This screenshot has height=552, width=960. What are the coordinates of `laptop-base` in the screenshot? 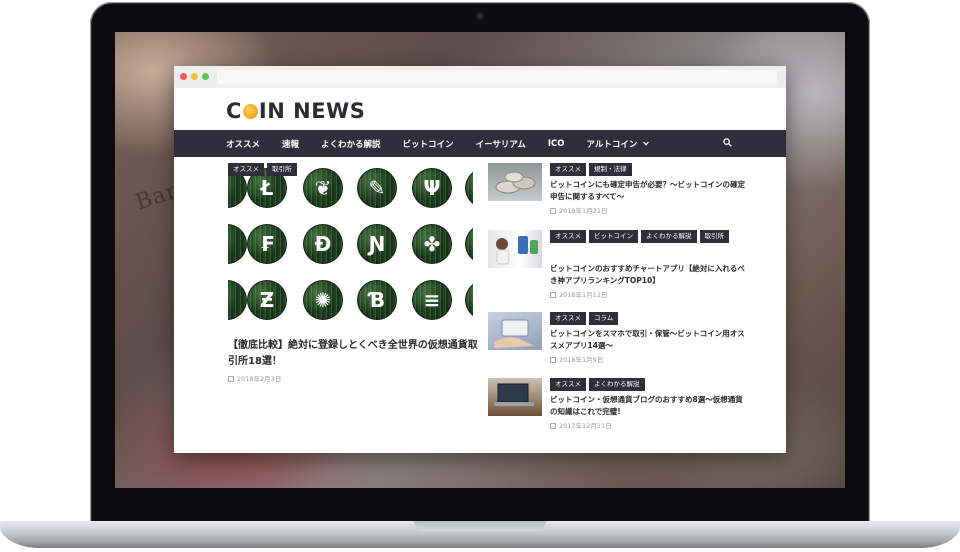 It's located at (480, 534).